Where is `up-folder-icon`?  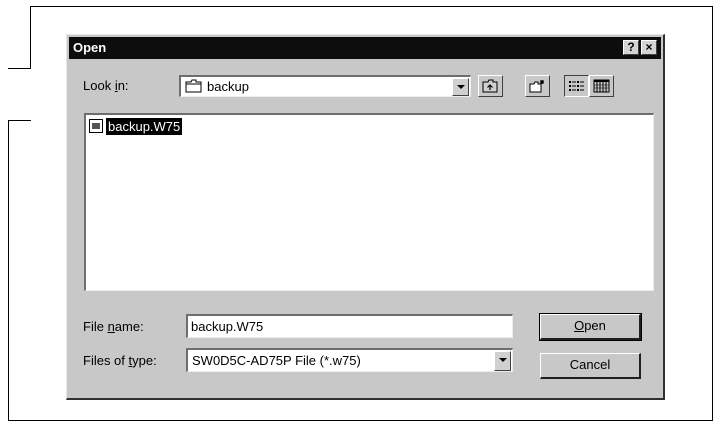 up-folder-icon is located at coordinates (490, 88).